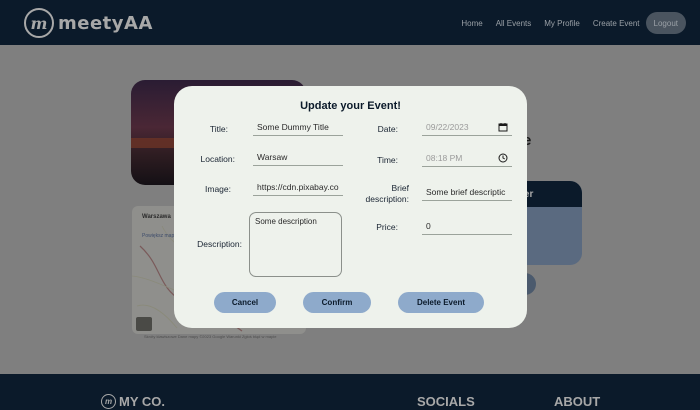 The height and width of the screenshot is (410, 700). What do you see at coordinates (142, 401) in the screenshot?
I see `footer-brand: MY CO.` at bounding box center [142, 401].